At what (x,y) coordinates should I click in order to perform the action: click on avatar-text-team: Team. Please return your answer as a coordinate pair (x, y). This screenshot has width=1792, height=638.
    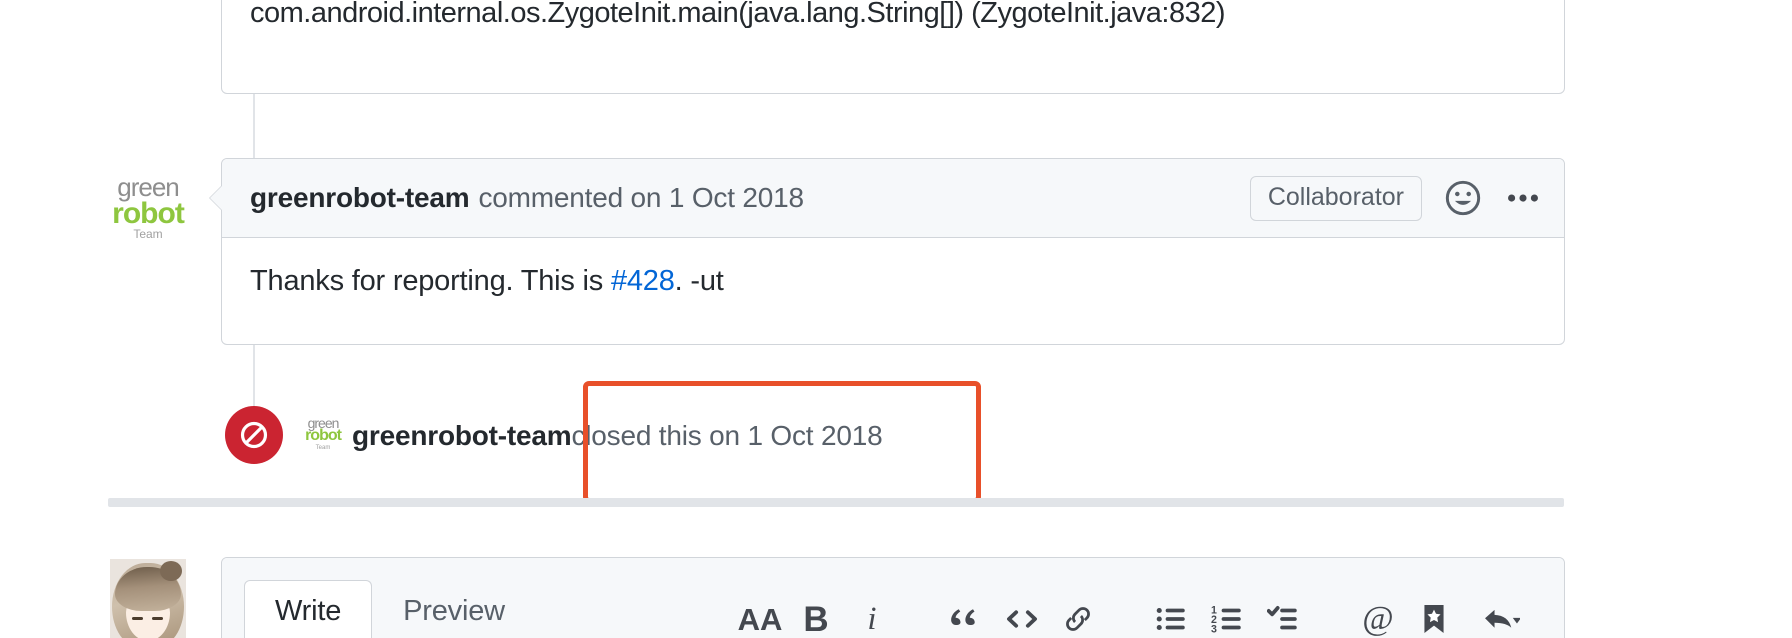
    Looking at the image, I should click on (148, 234).